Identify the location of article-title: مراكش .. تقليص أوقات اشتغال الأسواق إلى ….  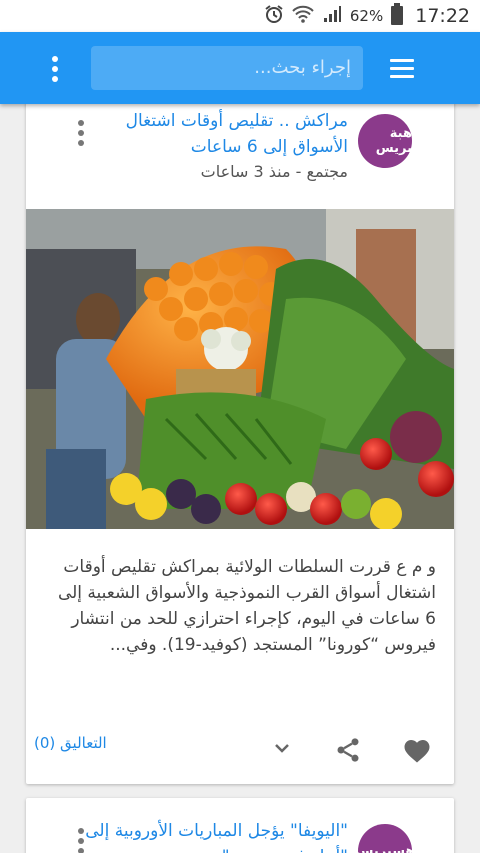
(213, 134).